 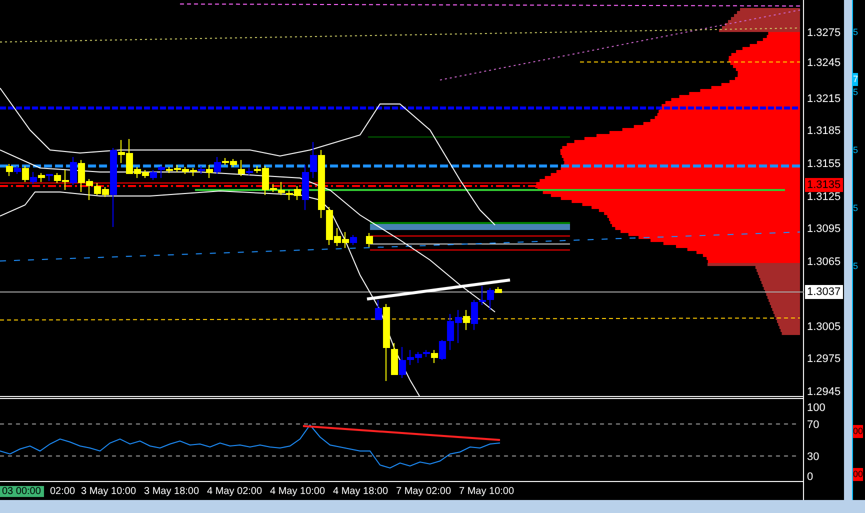 What do you see at coordinates (109, 491) in the screenshot?
I see `time-label: 3 May 10:00` at bounding box center [109, 491].